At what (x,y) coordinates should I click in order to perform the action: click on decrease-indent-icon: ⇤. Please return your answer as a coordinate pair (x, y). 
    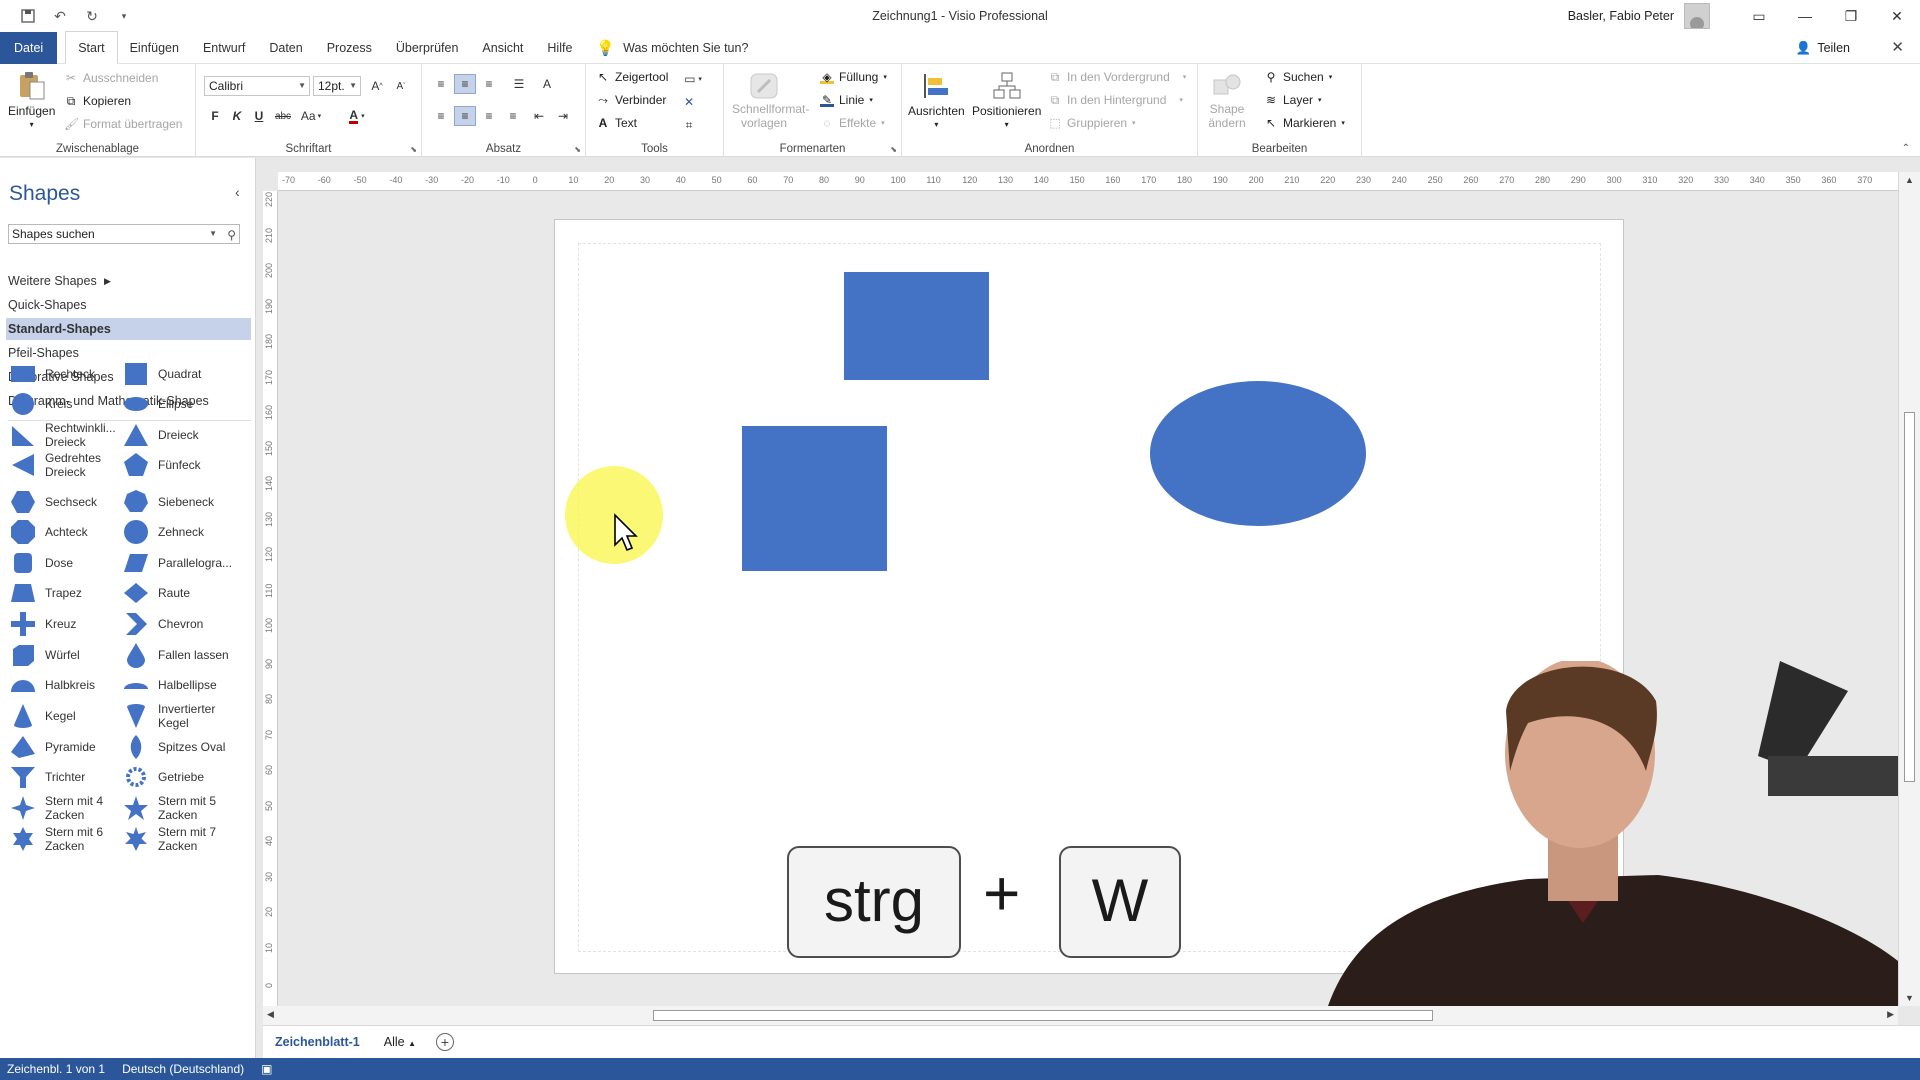
    Looking at the image, I should click on (539, 116).